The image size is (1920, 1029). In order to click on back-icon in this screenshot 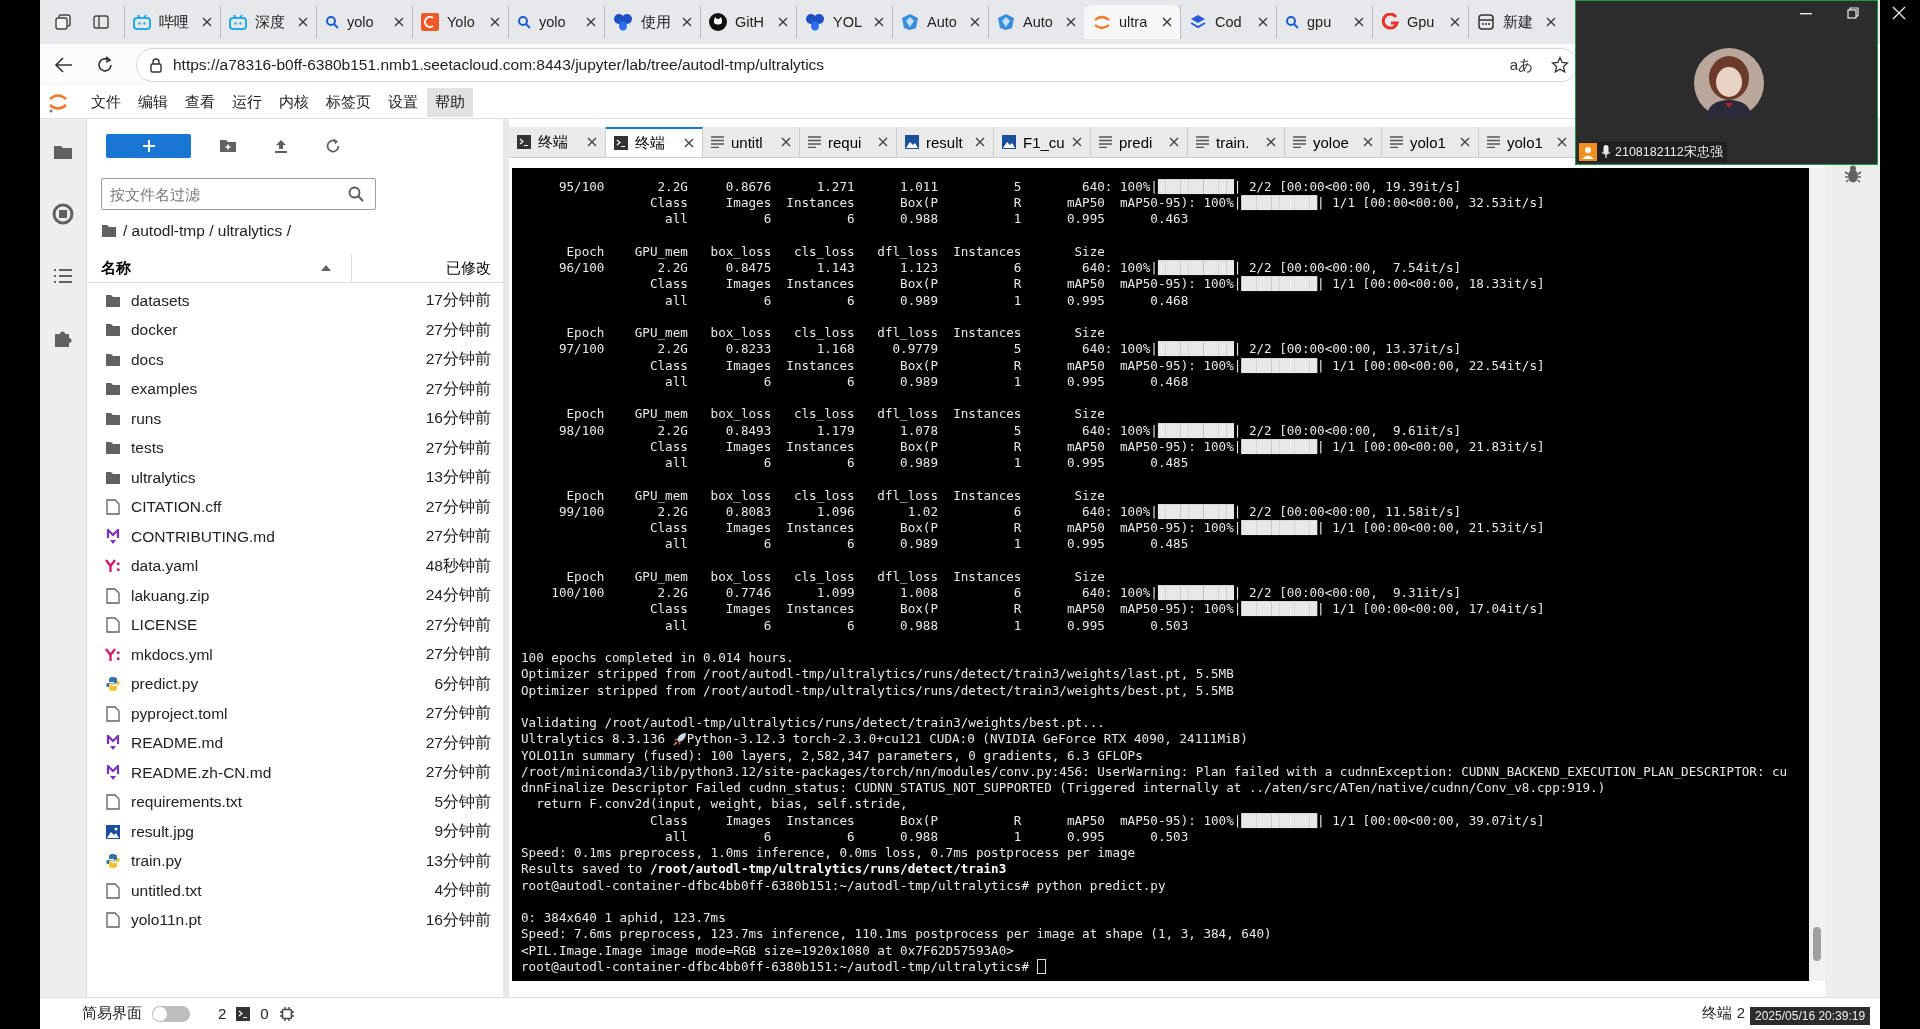, I will do `click(64, 65)`.